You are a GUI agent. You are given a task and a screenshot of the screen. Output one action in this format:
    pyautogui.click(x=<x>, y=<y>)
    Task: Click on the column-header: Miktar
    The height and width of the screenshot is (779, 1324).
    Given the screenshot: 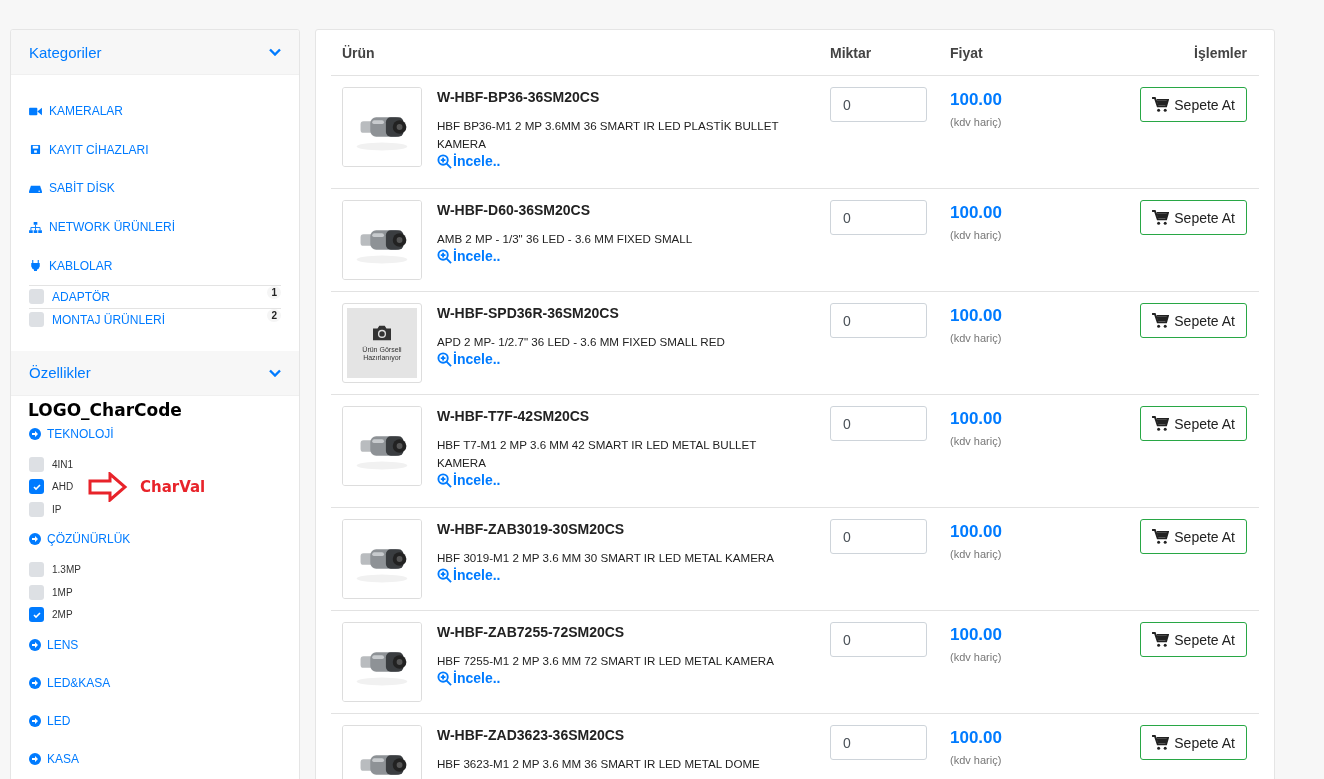 What is the action you would take?
    pyautogui.click(x=851, y=52)
    